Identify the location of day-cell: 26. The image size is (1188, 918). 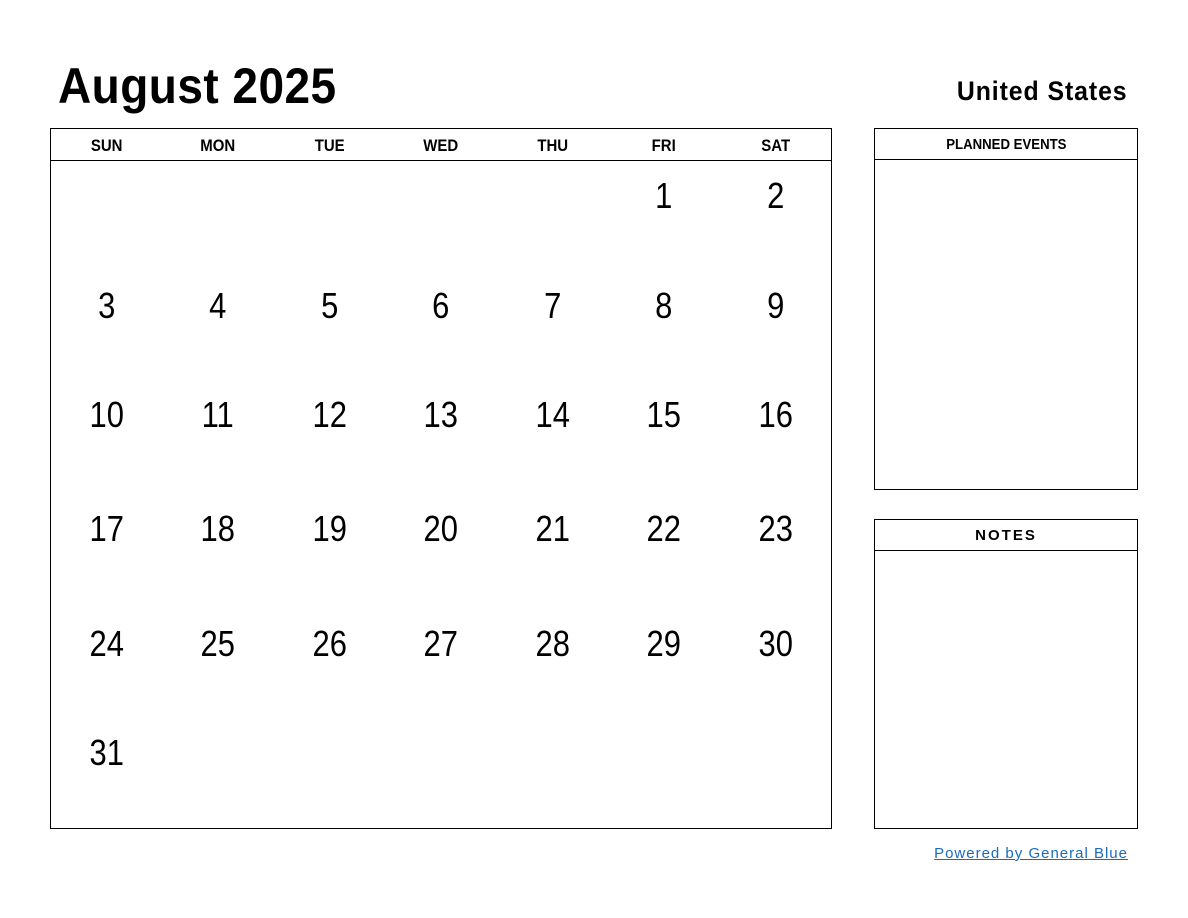
(329, 643).